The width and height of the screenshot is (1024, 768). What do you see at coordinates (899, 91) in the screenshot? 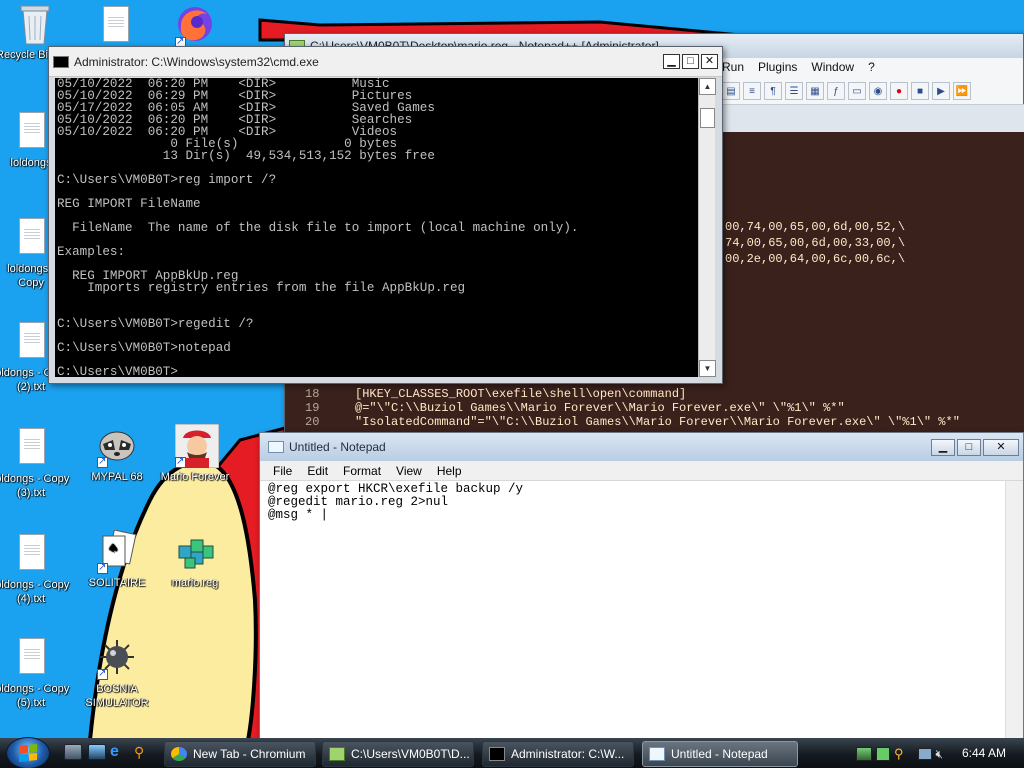
I see `record-macro-icon: ●` at bounding box center [899, 91].